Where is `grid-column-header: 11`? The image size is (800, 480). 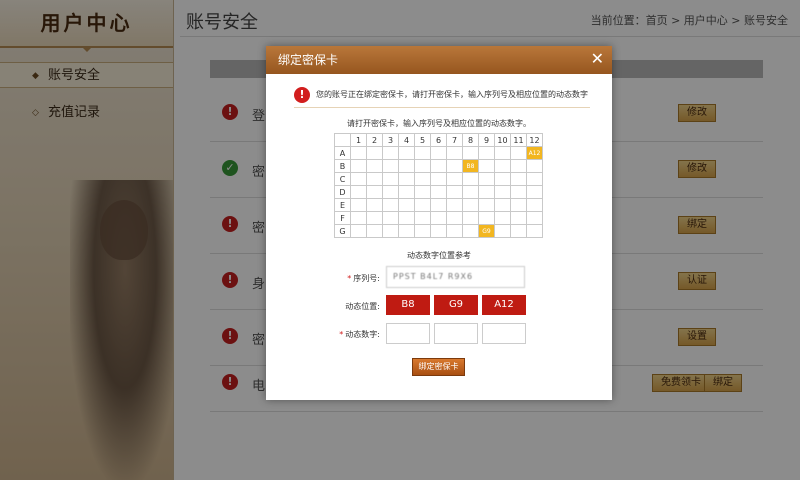
grid-column-header: 11 is located at coordinates (518, 140).